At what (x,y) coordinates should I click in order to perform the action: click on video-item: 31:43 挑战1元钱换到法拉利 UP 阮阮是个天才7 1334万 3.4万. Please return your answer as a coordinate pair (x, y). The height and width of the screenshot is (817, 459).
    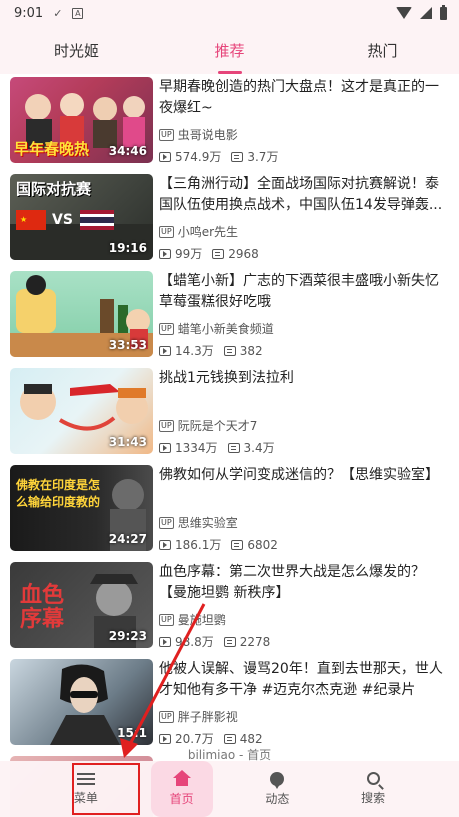
    Looking at the image, I should click on (229, 413).